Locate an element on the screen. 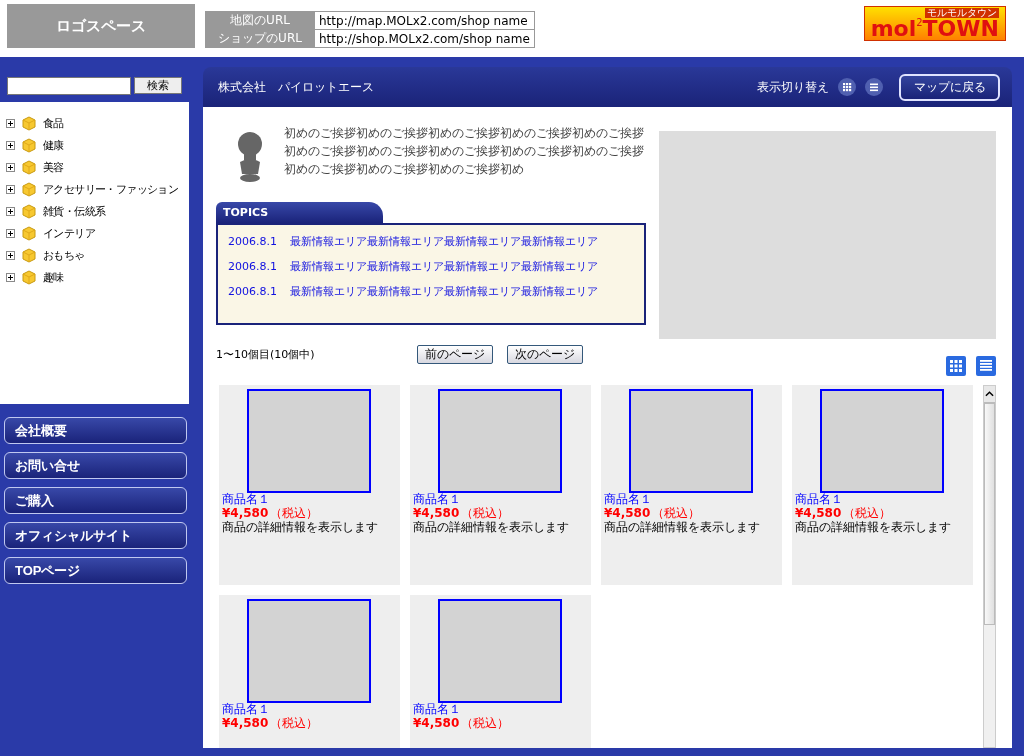  url-value: http://map.MOLx2.com/shop name is located at coordinates (424, 20).